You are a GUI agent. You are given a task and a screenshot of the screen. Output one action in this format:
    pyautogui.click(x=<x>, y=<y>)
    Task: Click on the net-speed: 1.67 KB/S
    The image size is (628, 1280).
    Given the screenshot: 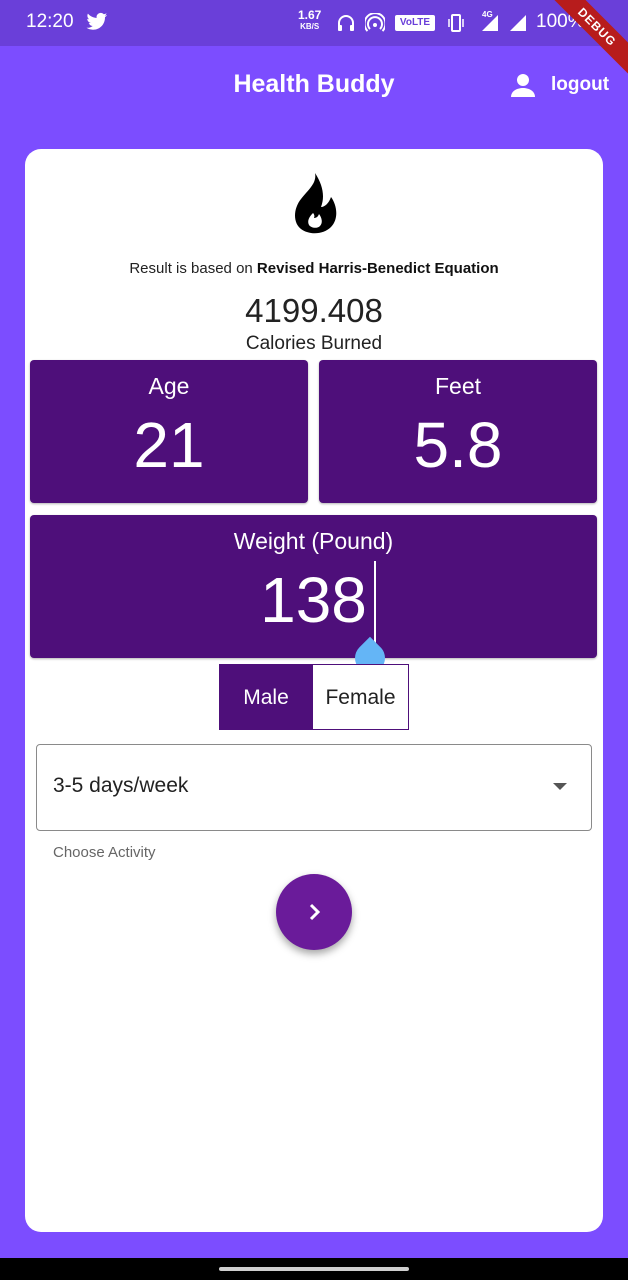 What is the action you would take?
    pyautogui.click(x=310, y=19)
    